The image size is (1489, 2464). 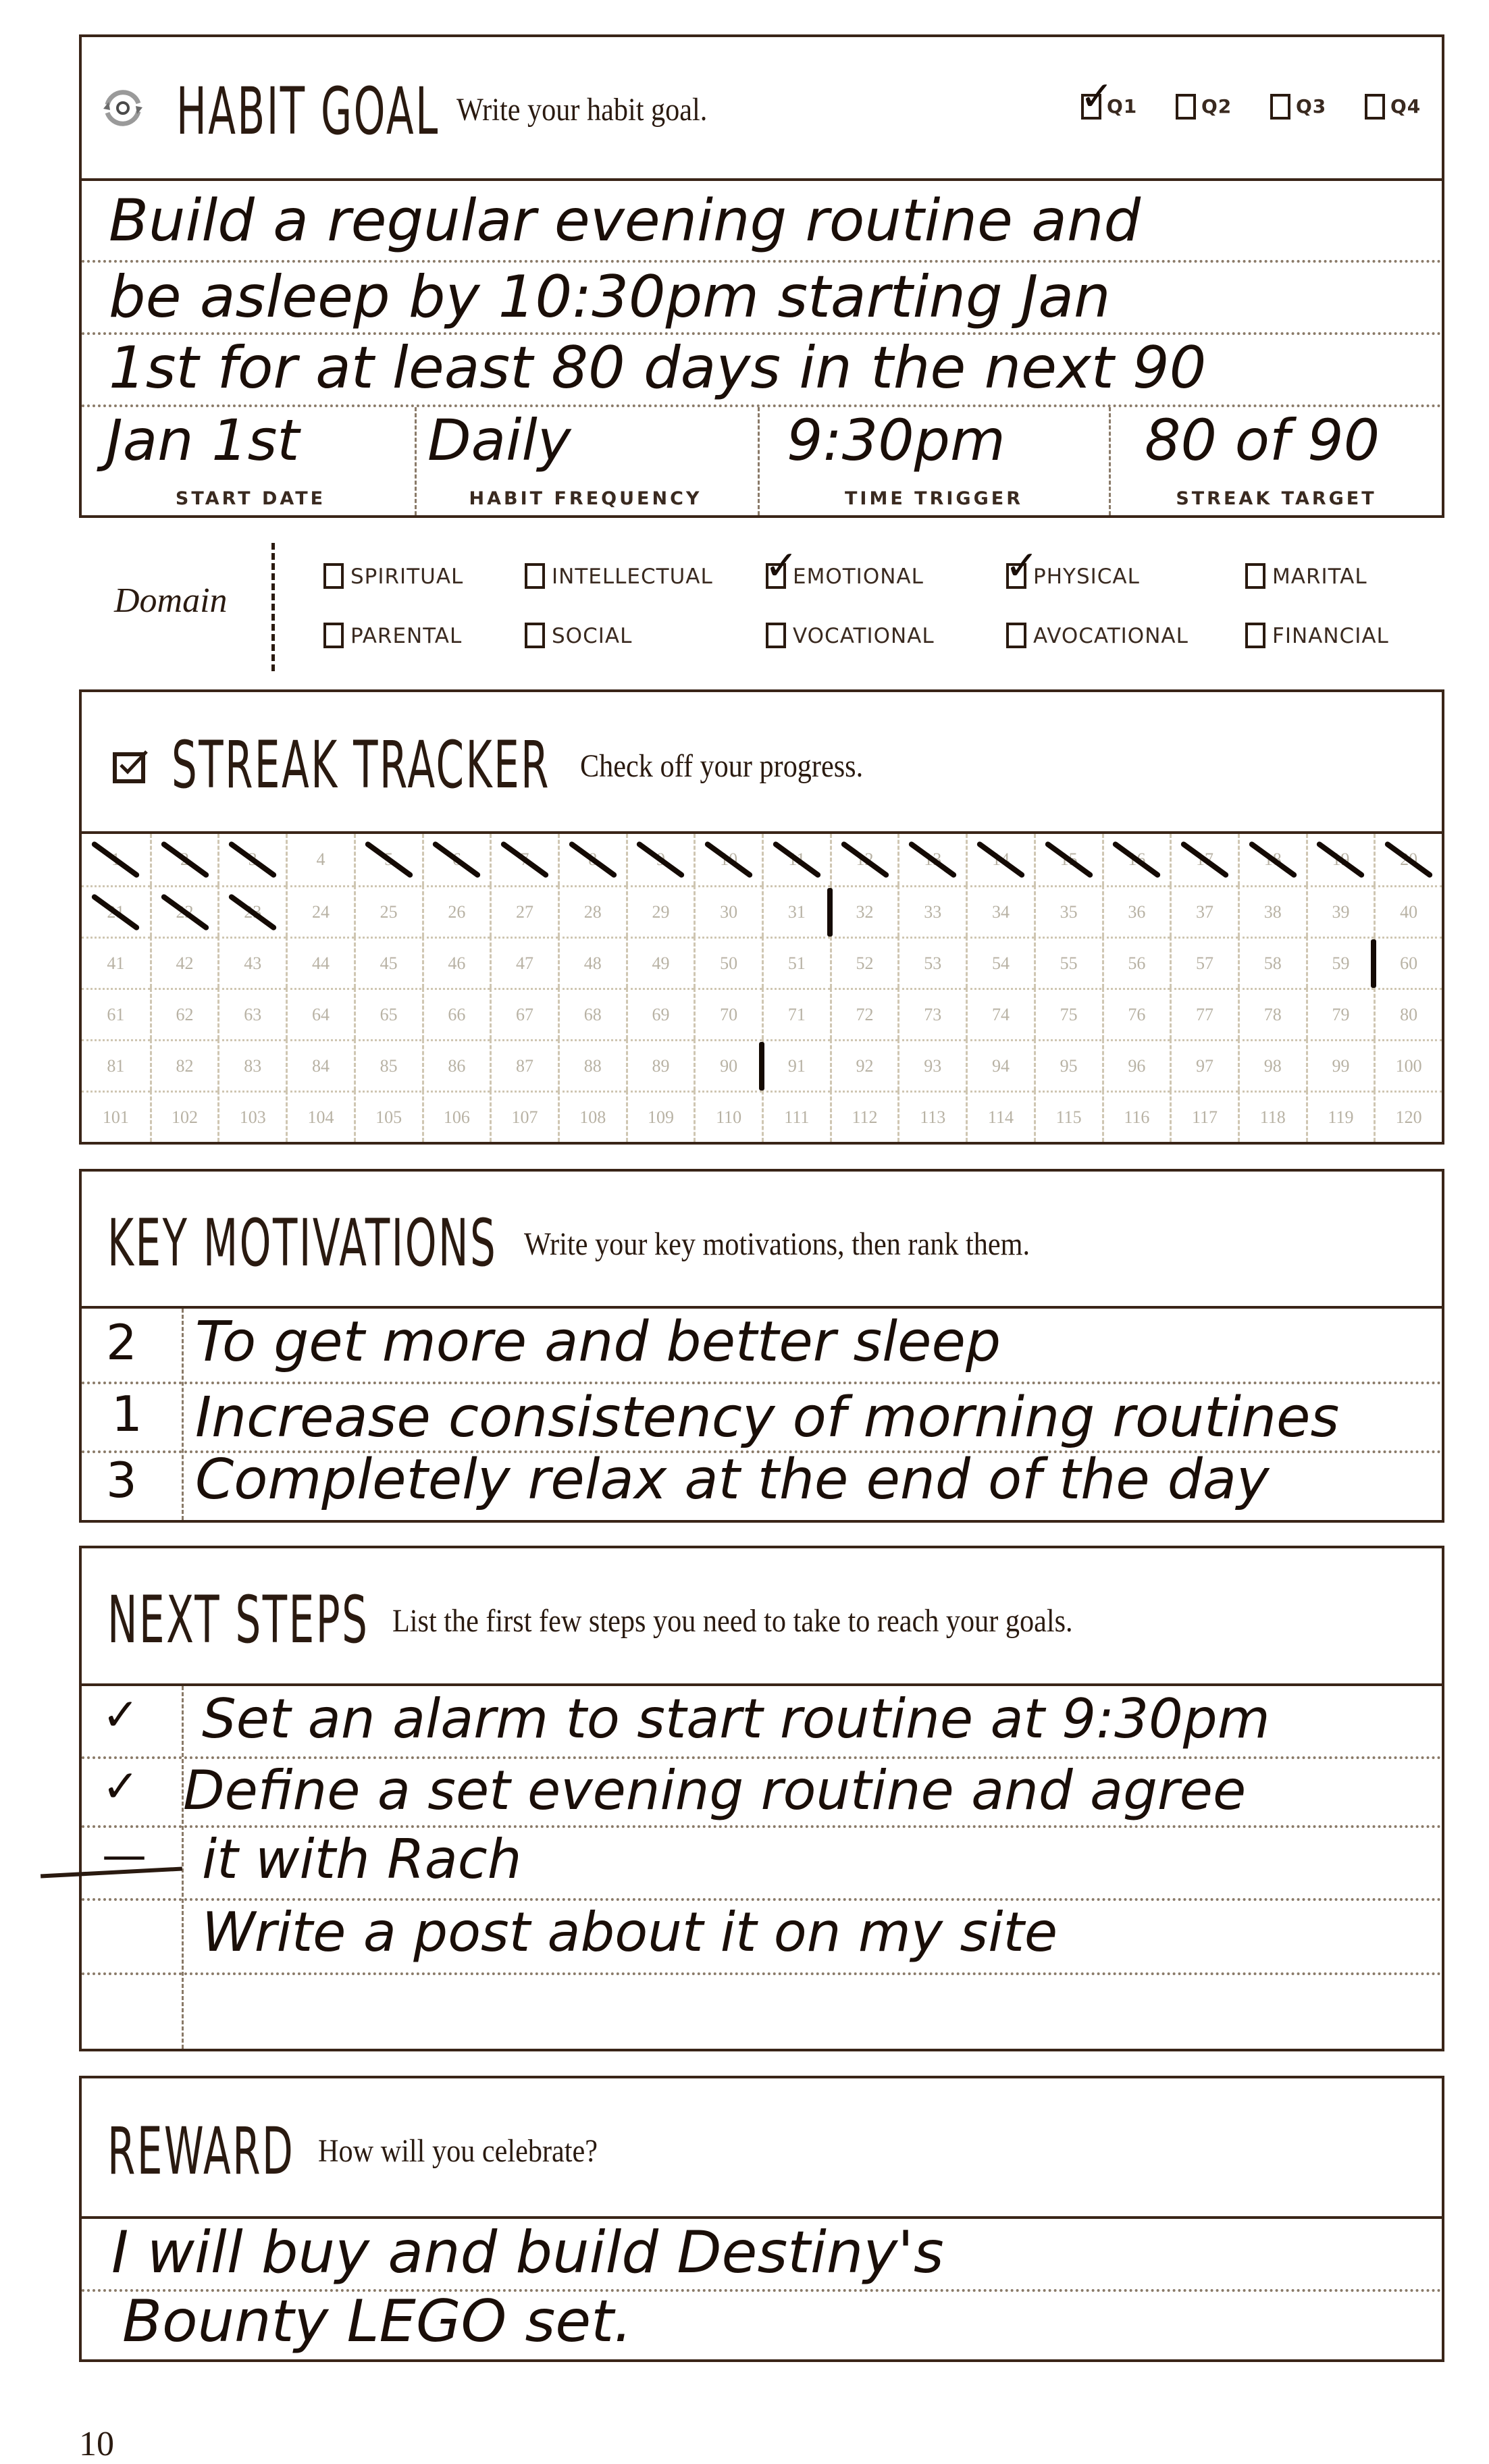 What do you see at coordinates (762, 1863) in the screenshot?
I see `next-step-row: — it with Rach` at bounding box center [762, 1863].